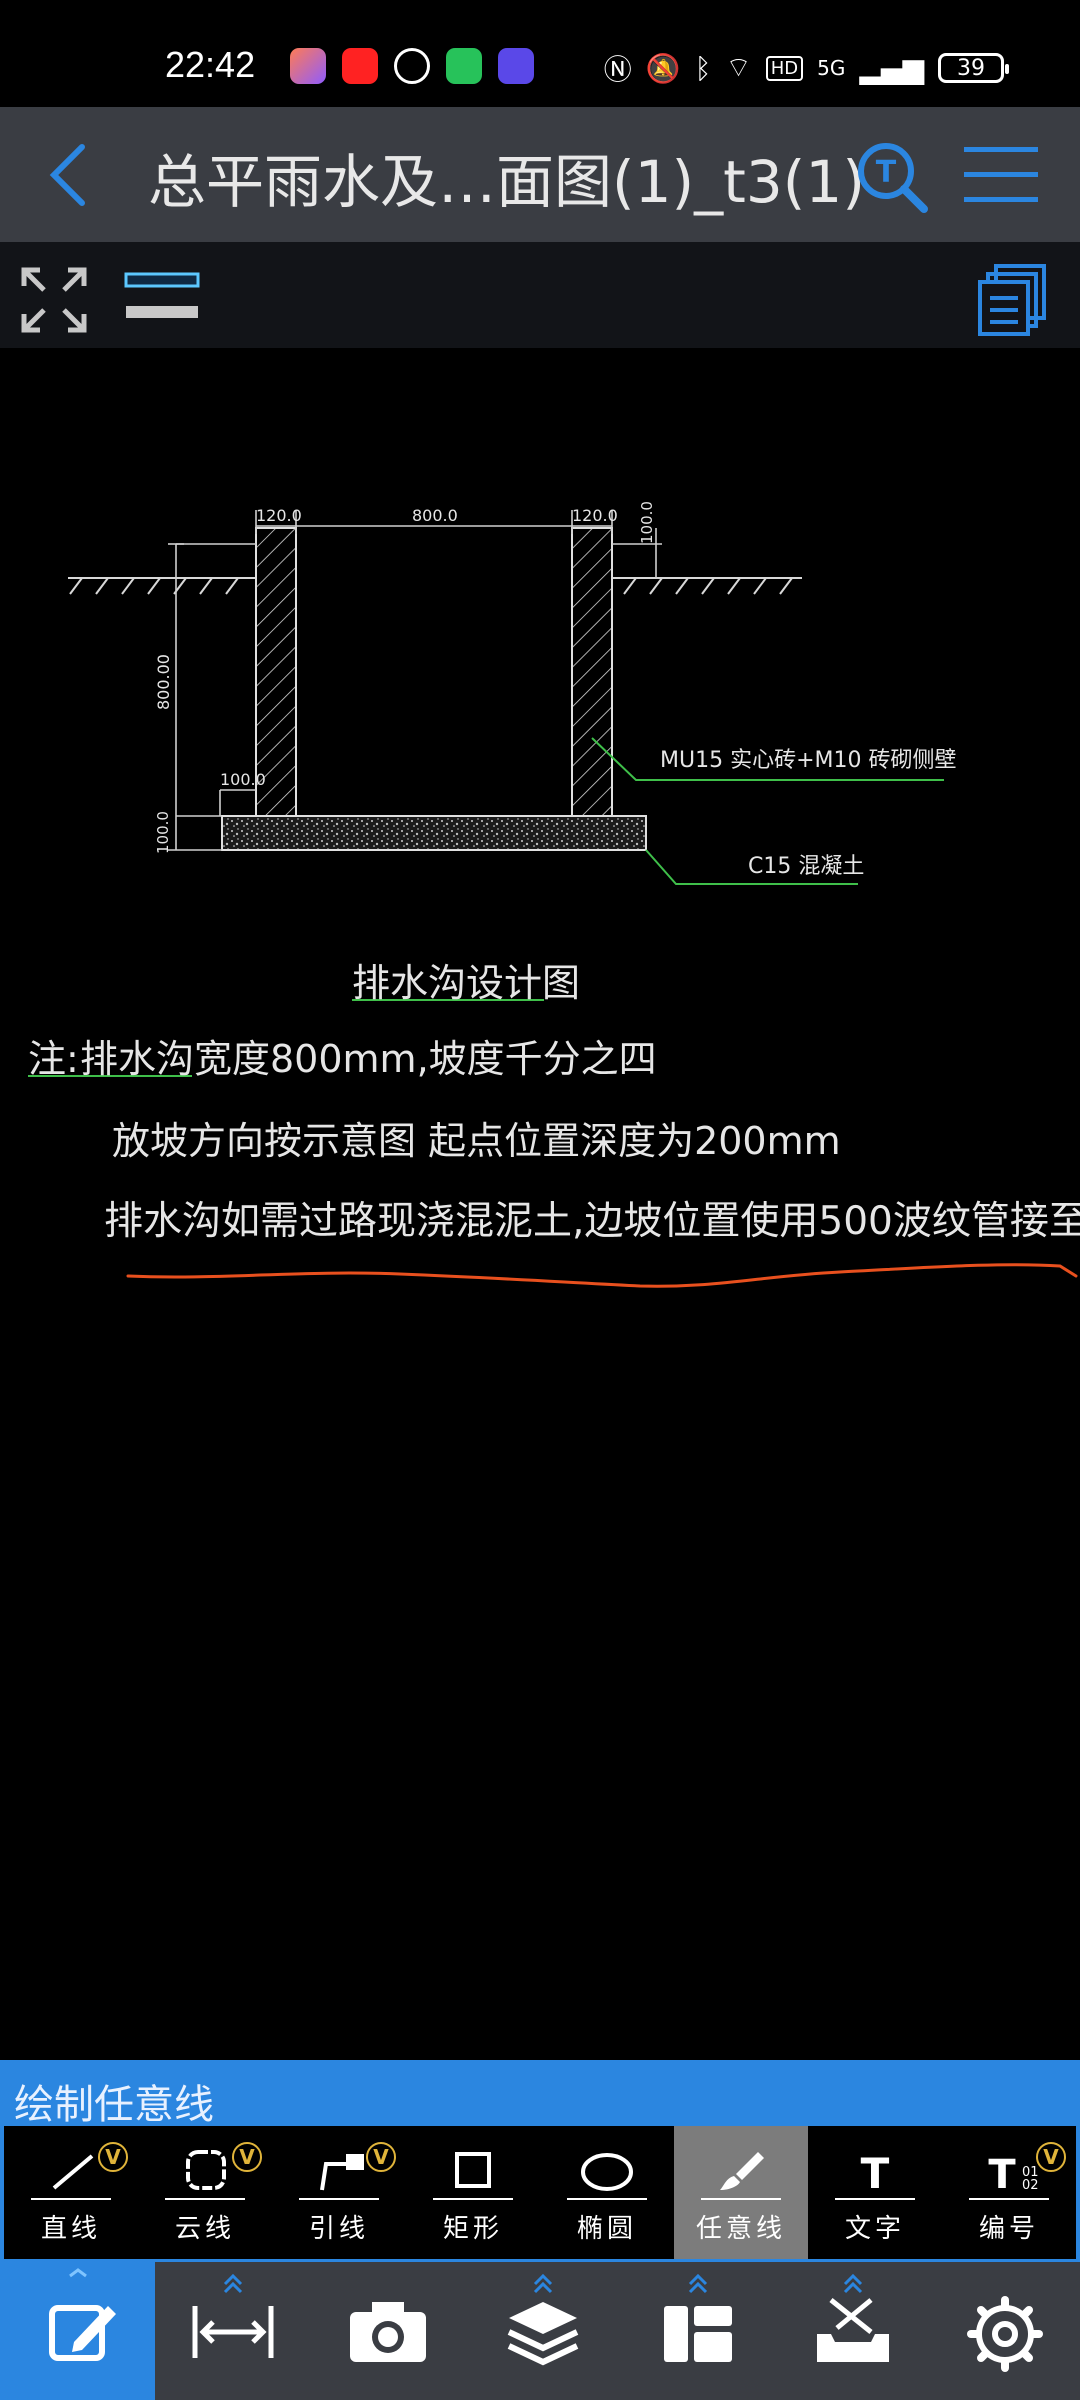 This screenshot has width=1080, height=2400. What do you see at coordinates (808, 760) in the screenshot?
I see `label-wall-material: MU15 实心砖+M10 砖砌侧壁` at bounding box center [808, 760].